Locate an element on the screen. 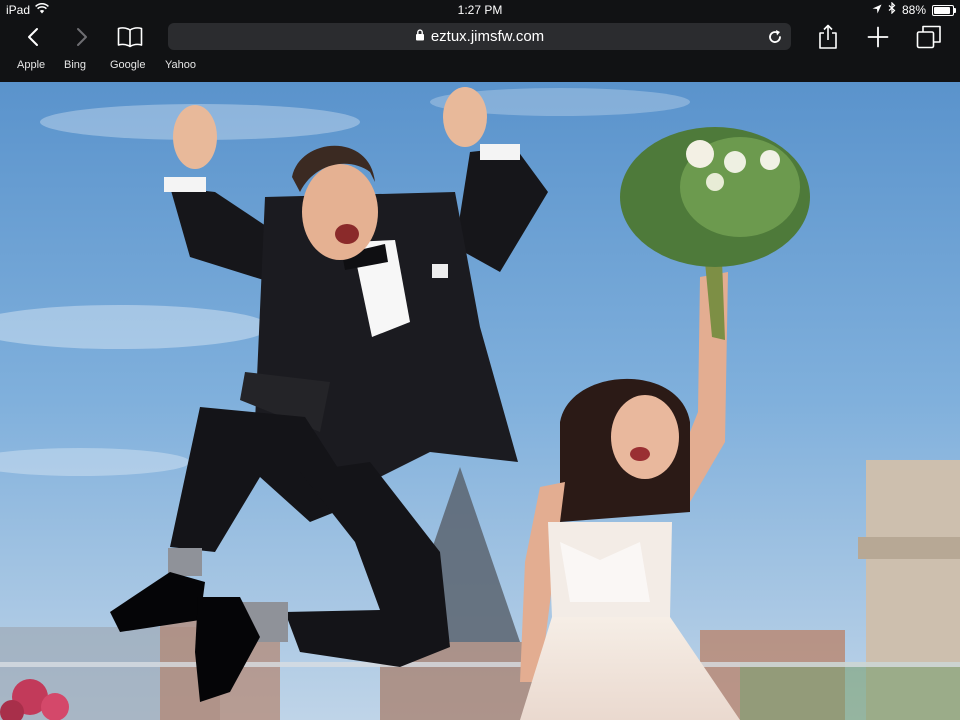 Image resolution: width=960 pixels, height=720 pixels. status-bar: iPad 1:27 PM 88% is located at coordinates (480, 10).